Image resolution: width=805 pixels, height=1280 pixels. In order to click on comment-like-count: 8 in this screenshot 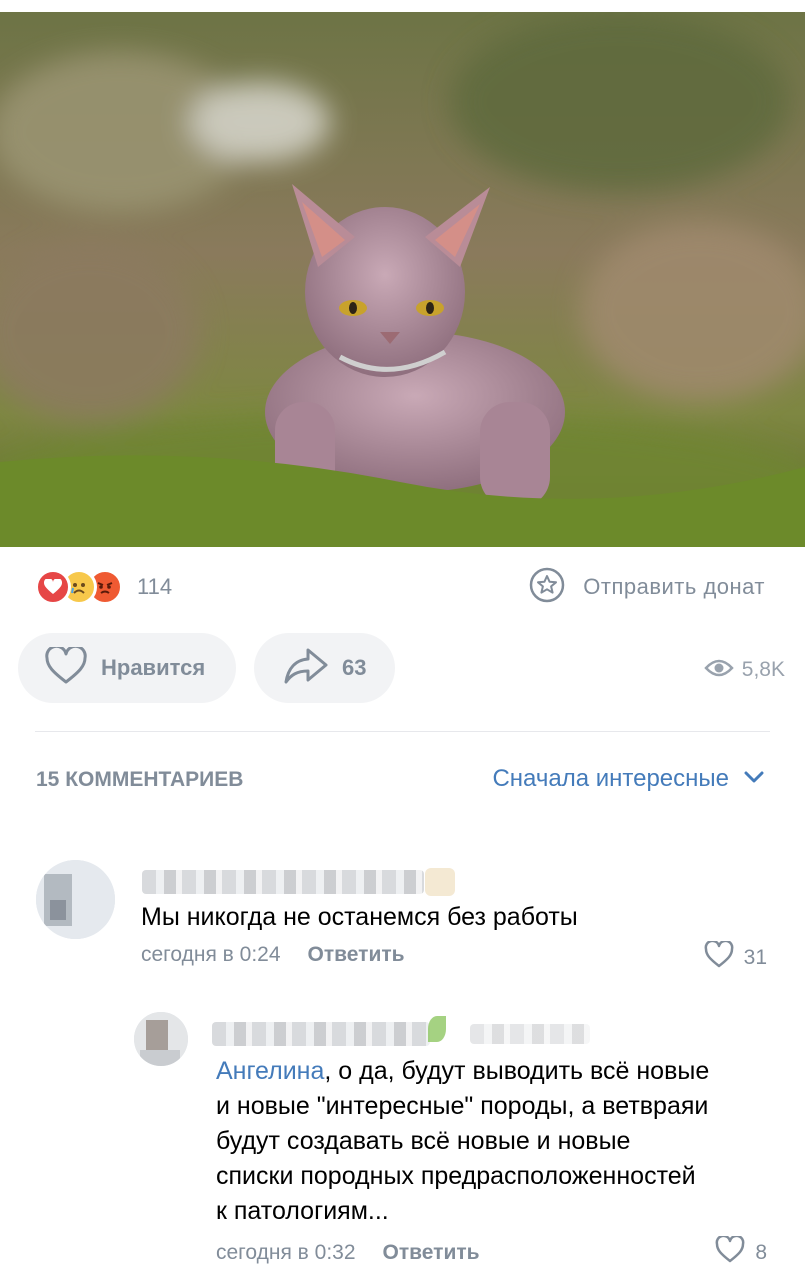, I will do `click(761, 1252)`.